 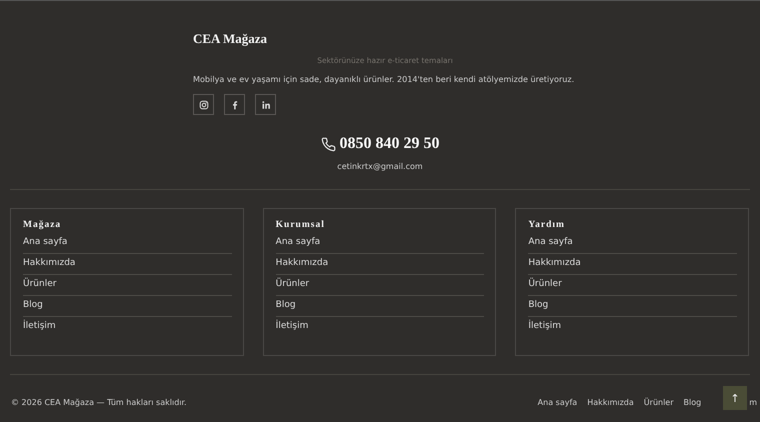 What do you see at coordinates (42, 225) in the screenshot?
I see `column-title: Mağaza` at bounding box center [42, 225].